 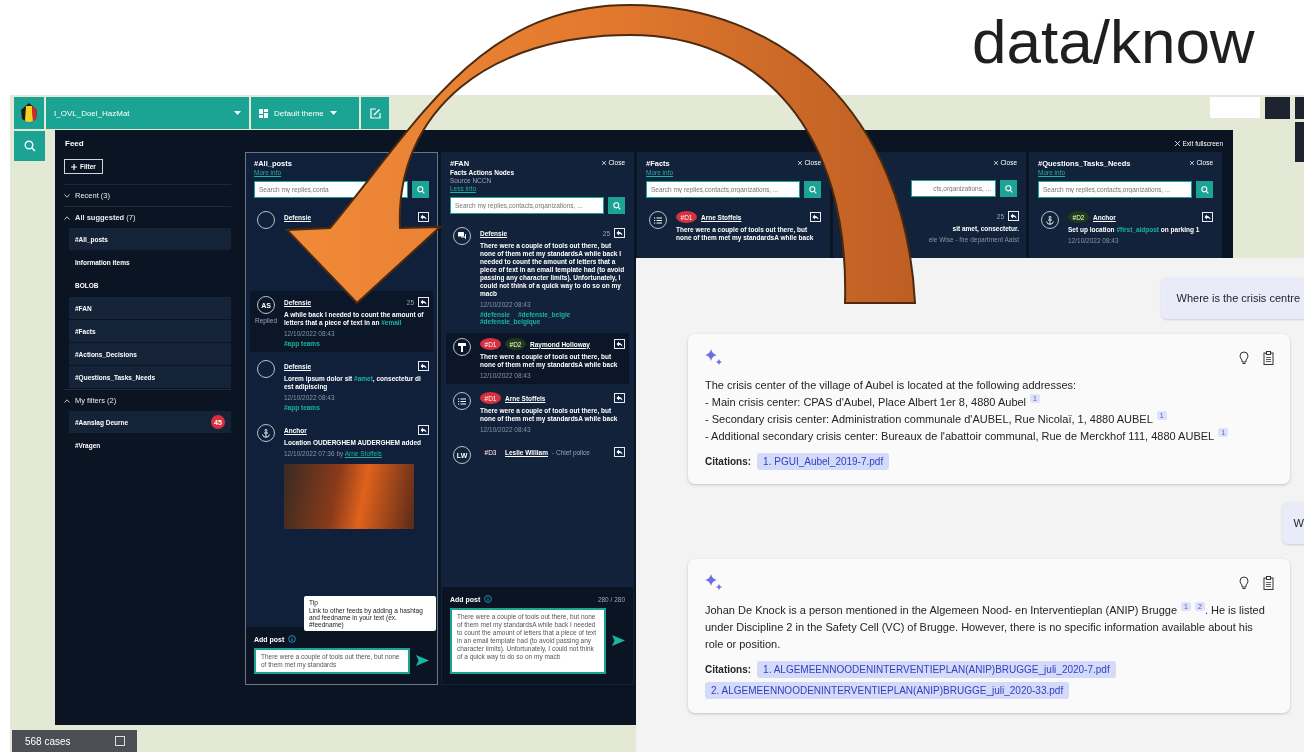 What do you see at coordinates (120, 741) in the screenshot?
I see `checkbox` at bounding box center [120, 741].